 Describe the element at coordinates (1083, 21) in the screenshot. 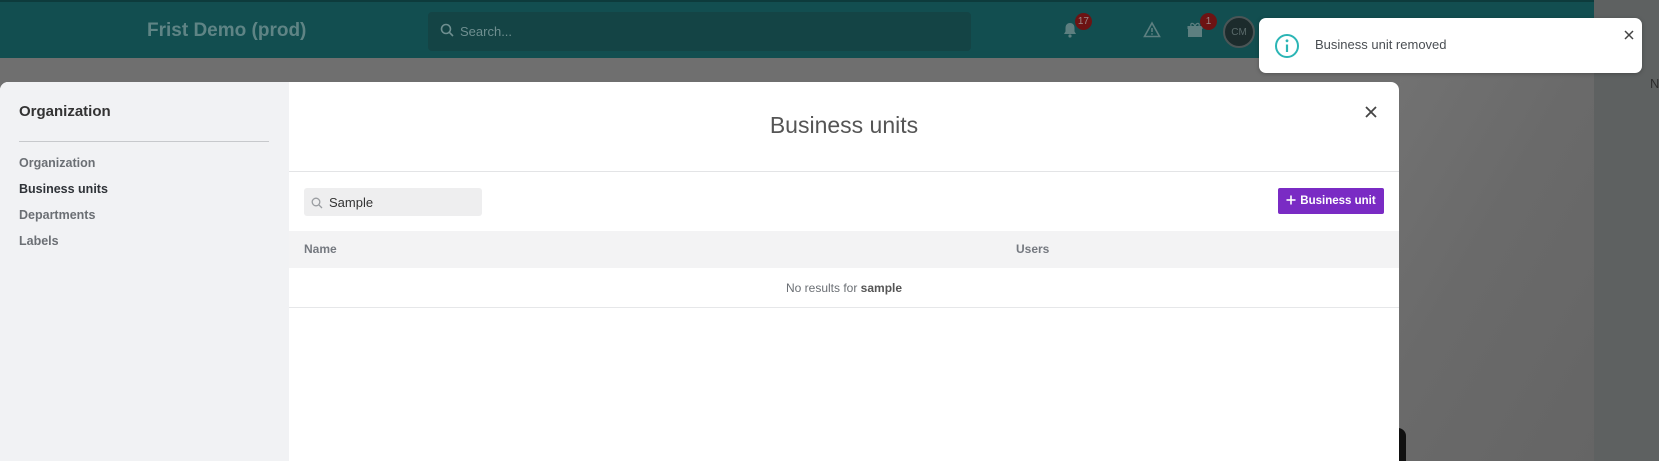

I see `notifications-badge: 17` at that location.